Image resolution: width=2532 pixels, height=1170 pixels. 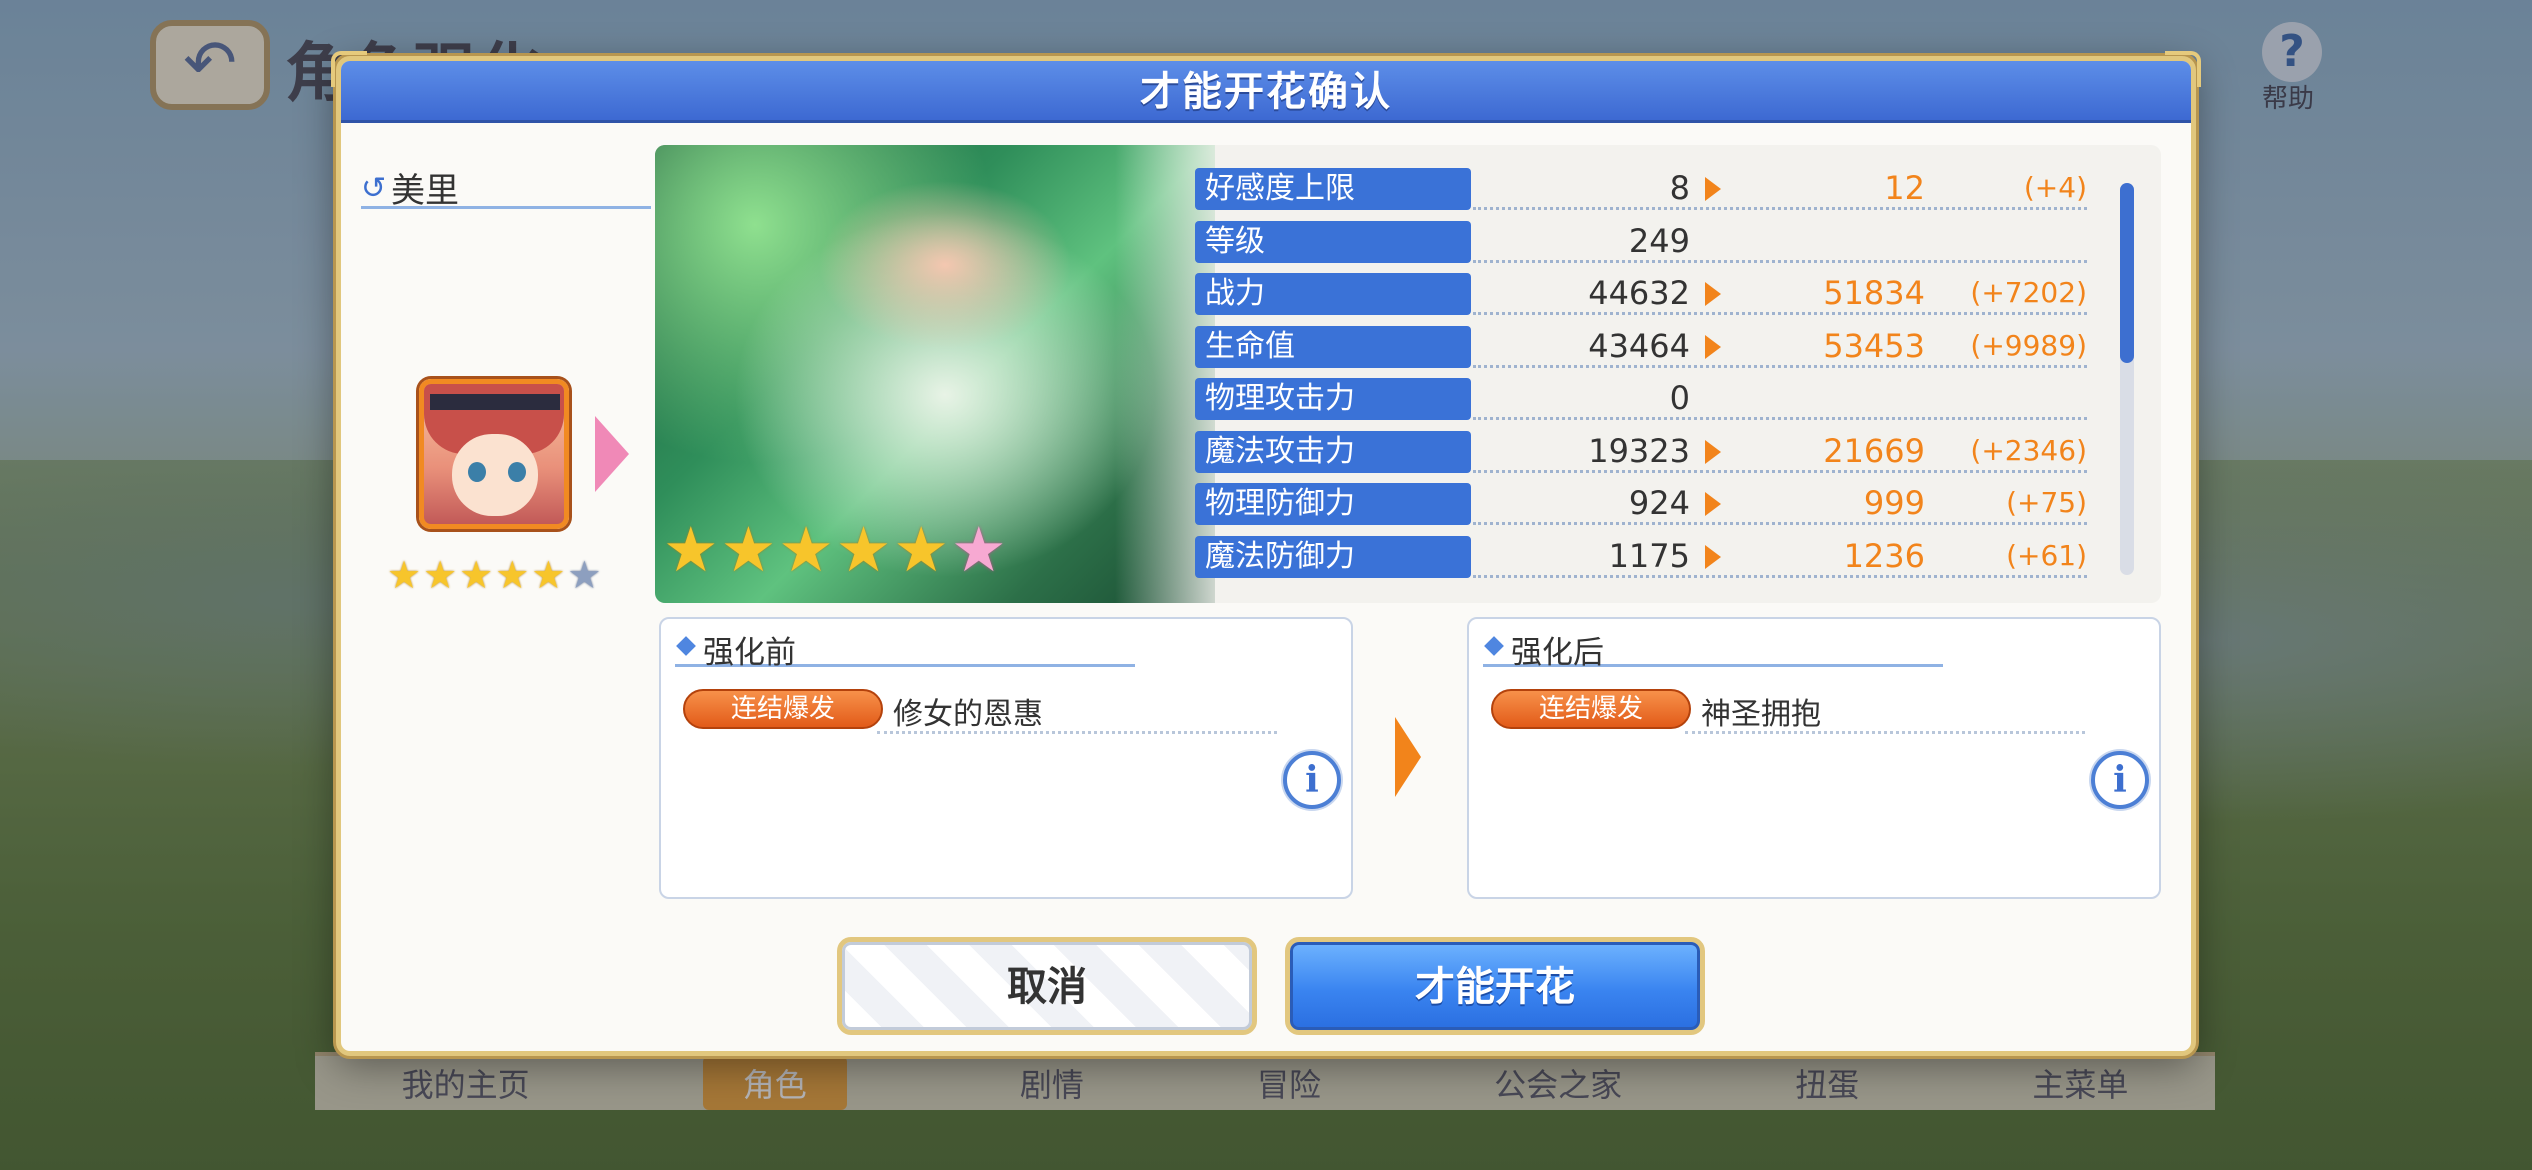 I want to click on stat-label: 好感度上限, so click(x=1333, y=189).